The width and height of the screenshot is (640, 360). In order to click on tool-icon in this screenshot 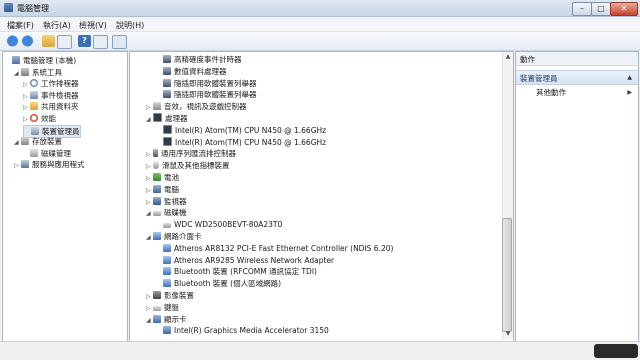, I will do `click(25, 71)`.